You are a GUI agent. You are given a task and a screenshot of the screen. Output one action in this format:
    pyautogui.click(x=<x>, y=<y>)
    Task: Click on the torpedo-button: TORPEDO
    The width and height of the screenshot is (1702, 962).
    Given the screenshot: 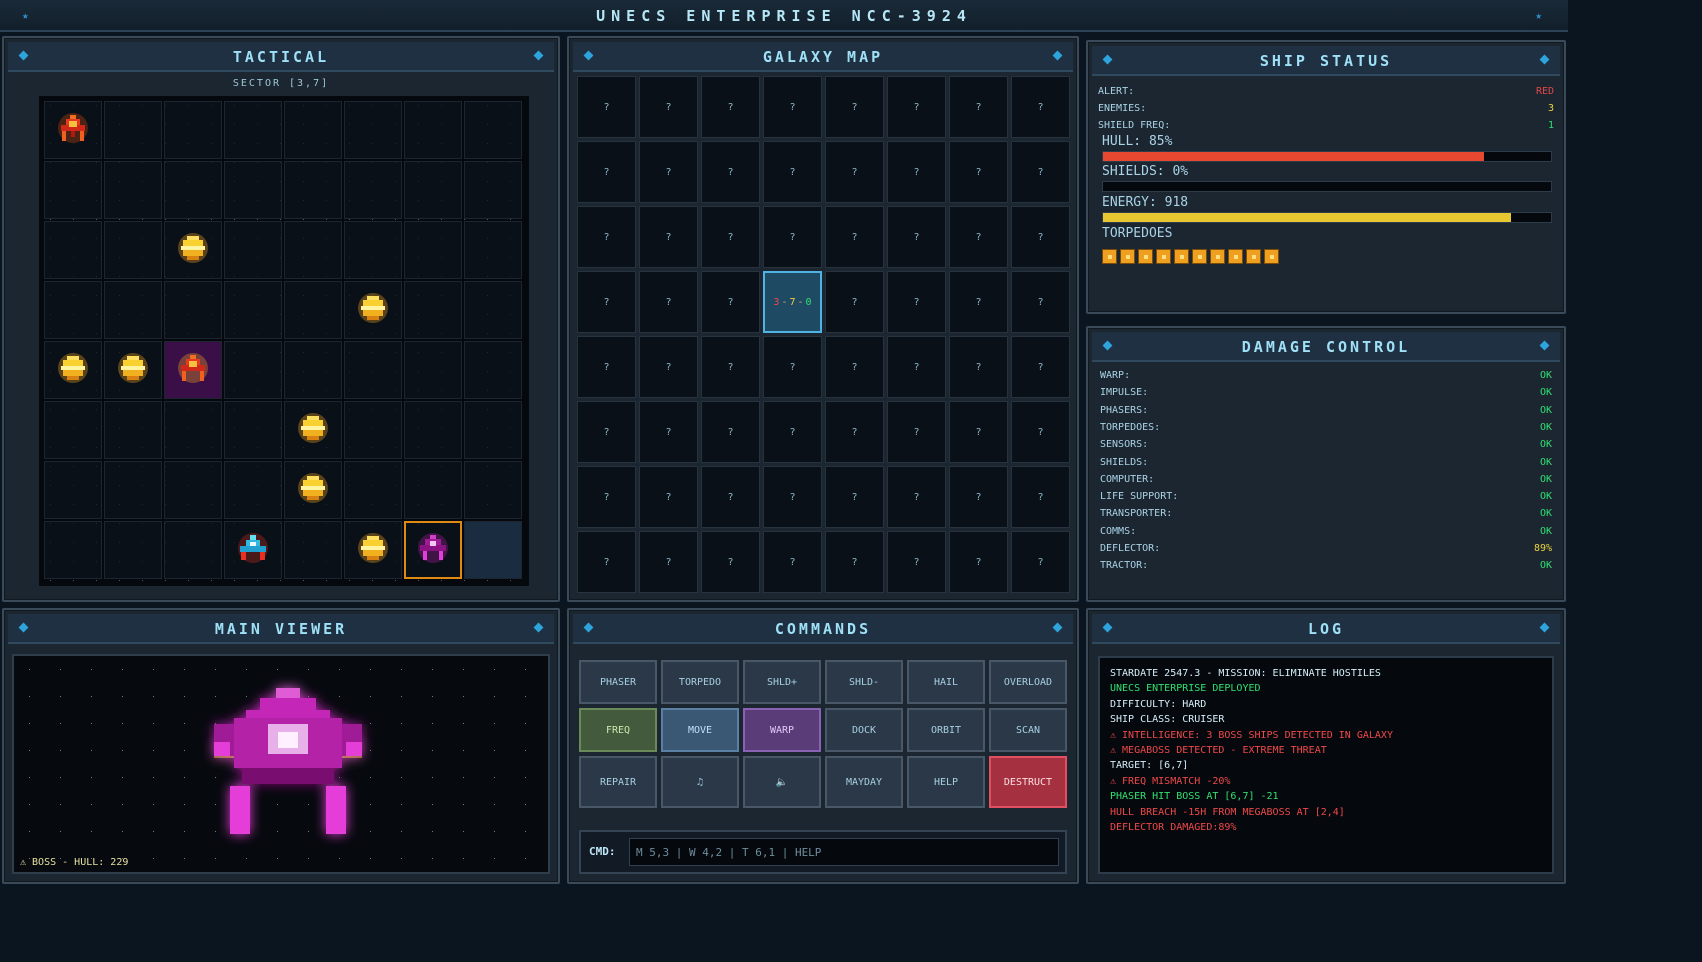 What is the action you would take?
    pyautogui.click(x=700, y=682)
    